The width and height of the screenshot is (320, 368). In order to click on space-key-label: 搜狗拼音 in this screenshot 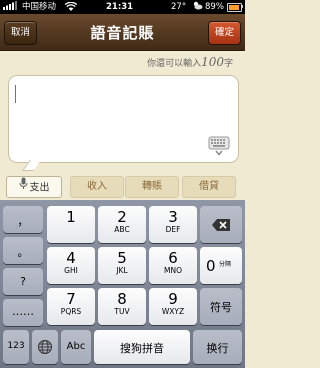, I will do `click(142, 348)`.